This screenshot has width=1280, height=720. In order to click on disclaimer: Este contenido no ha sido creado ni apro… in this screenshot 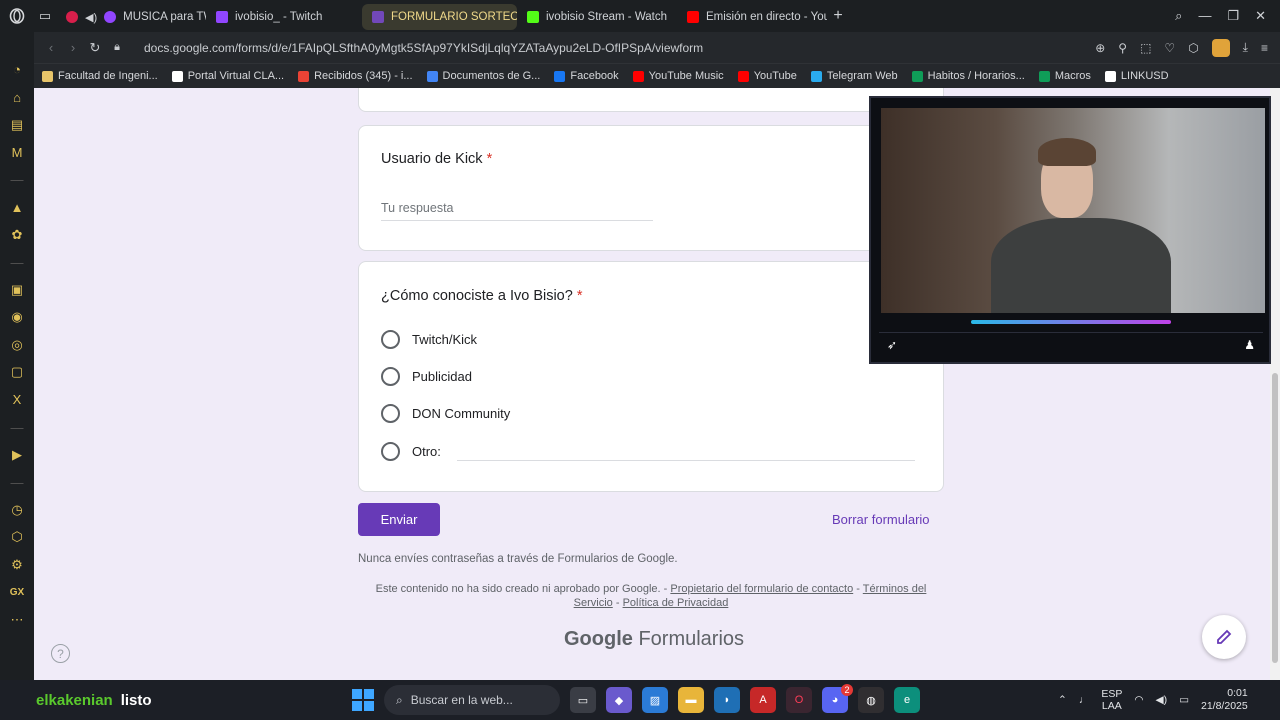, I will do `click(651, 596)`.